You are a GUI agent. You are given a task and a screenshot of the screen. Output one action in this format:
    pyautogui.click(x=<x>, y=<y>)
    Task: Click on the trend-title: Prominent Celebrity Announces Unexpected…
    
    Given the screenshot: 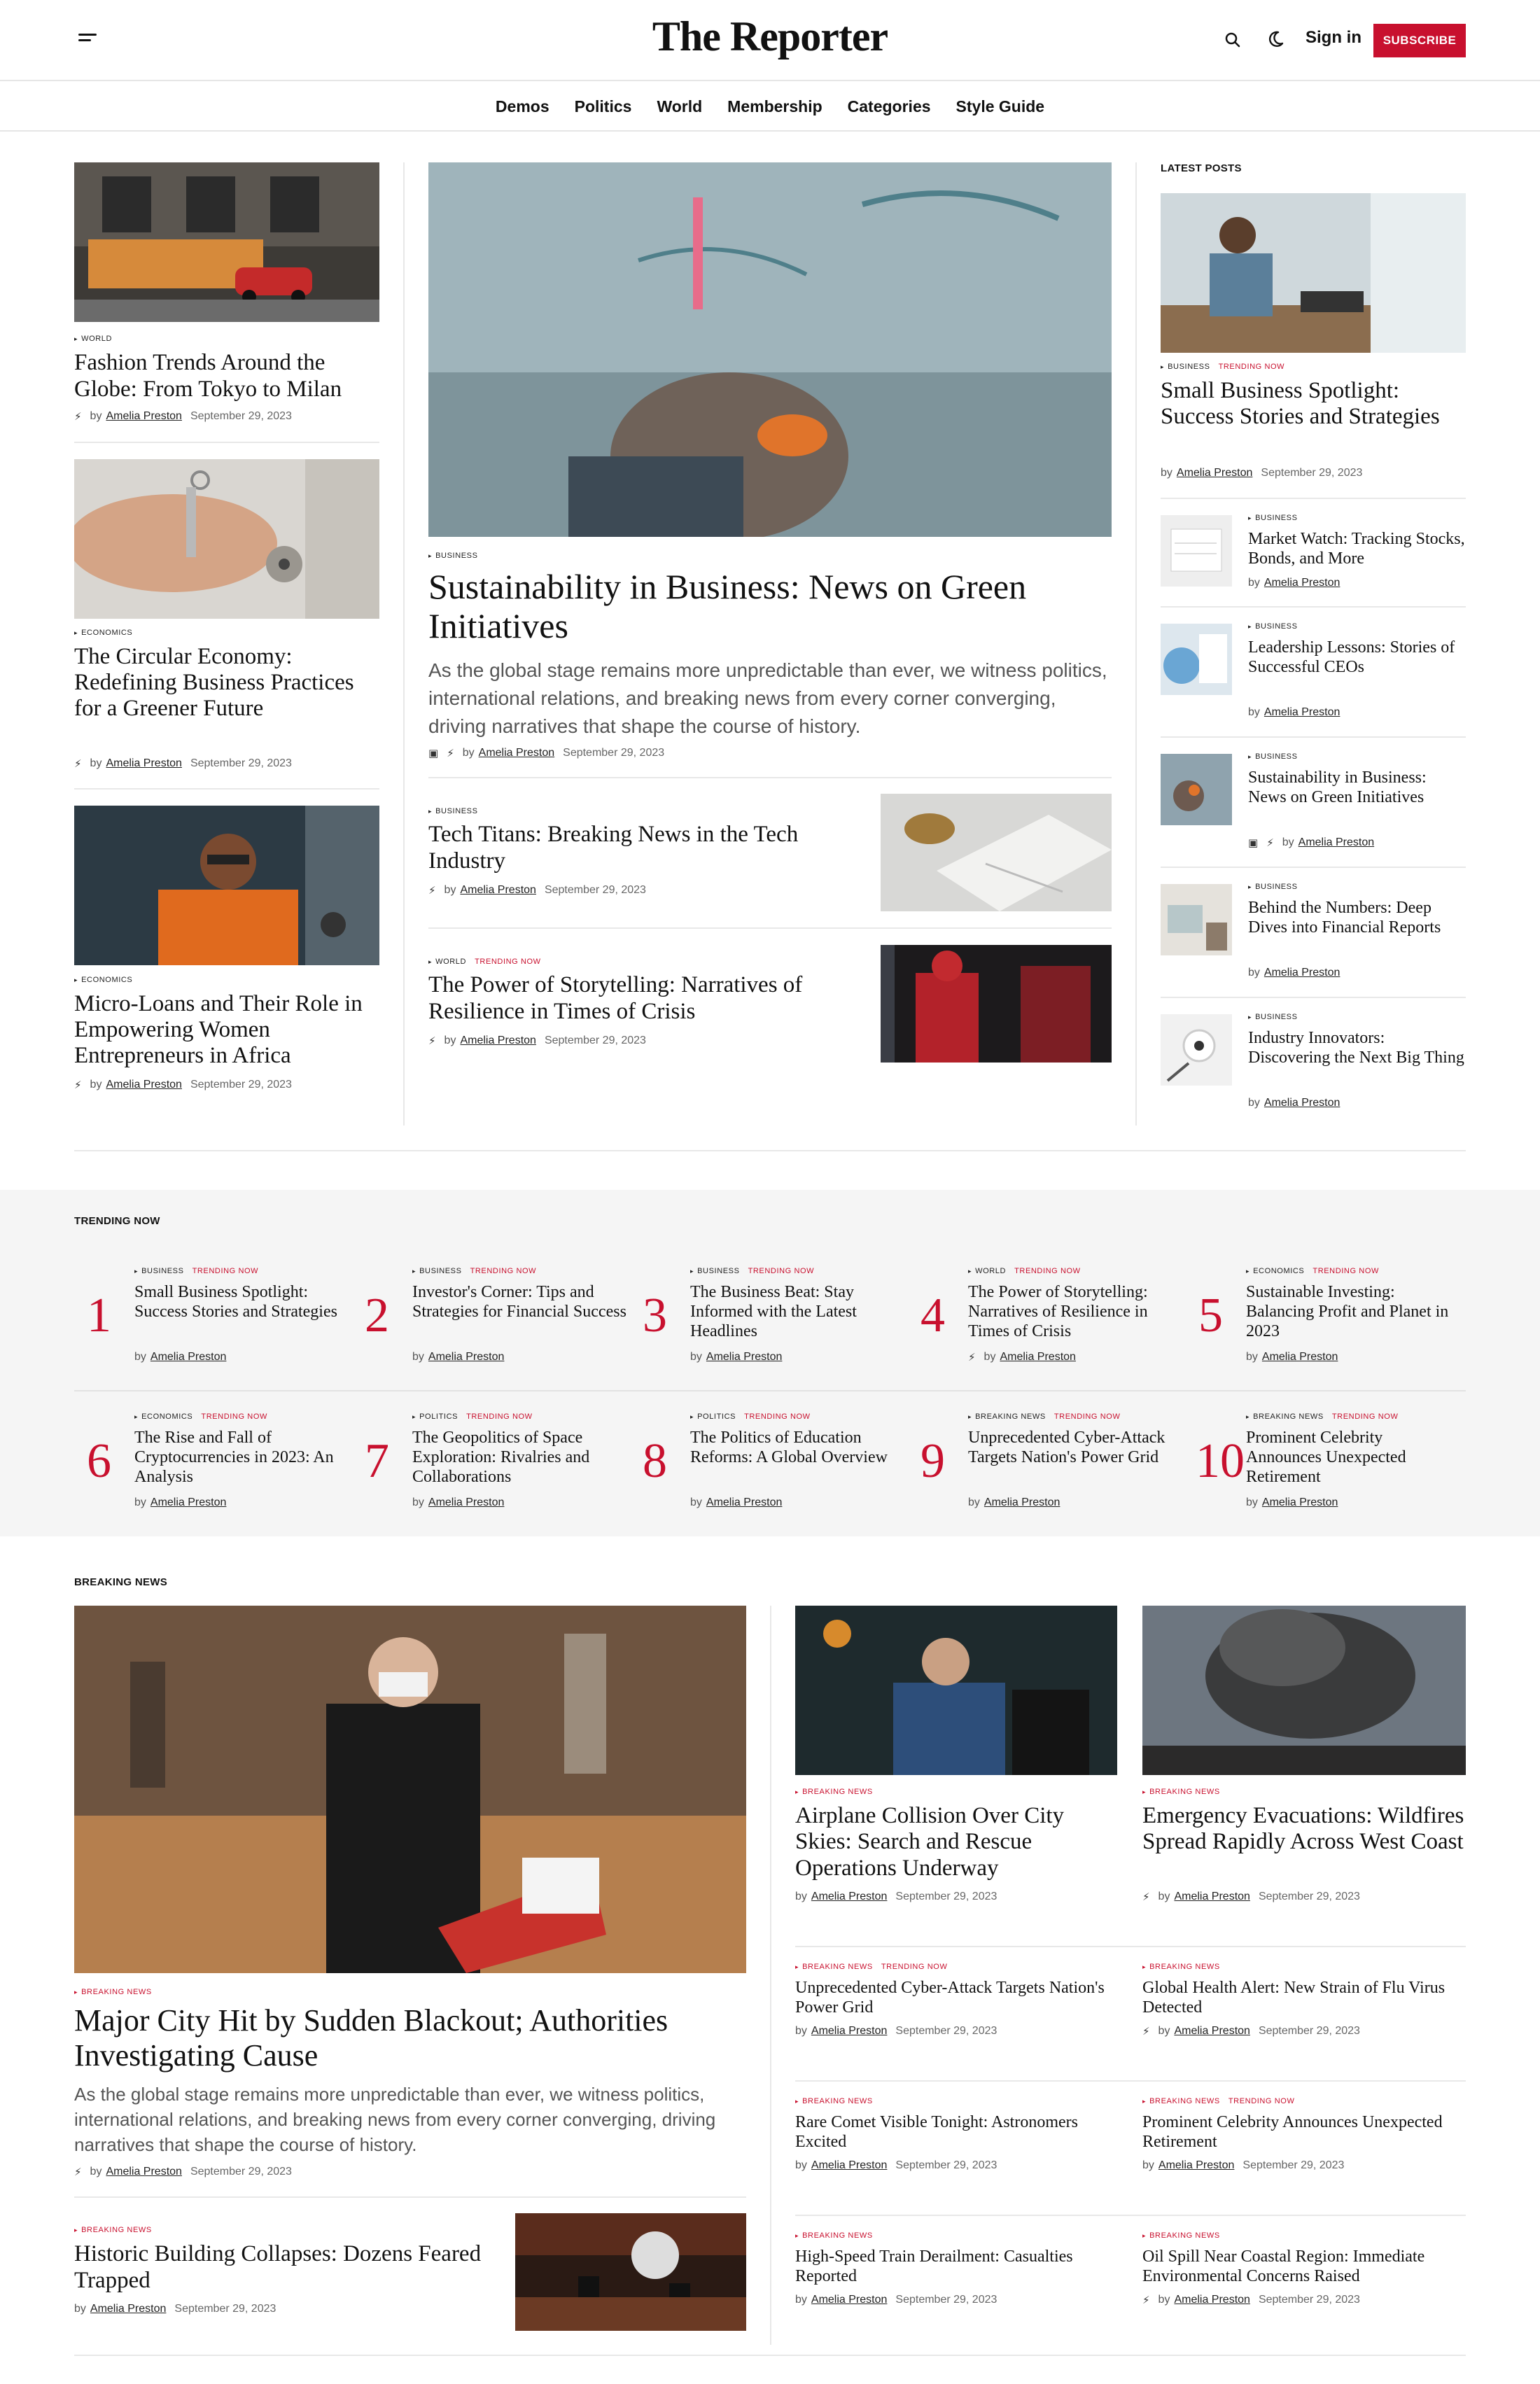 What is the action you would take?
    pyautogui.click(x=1353, y=1457)
    